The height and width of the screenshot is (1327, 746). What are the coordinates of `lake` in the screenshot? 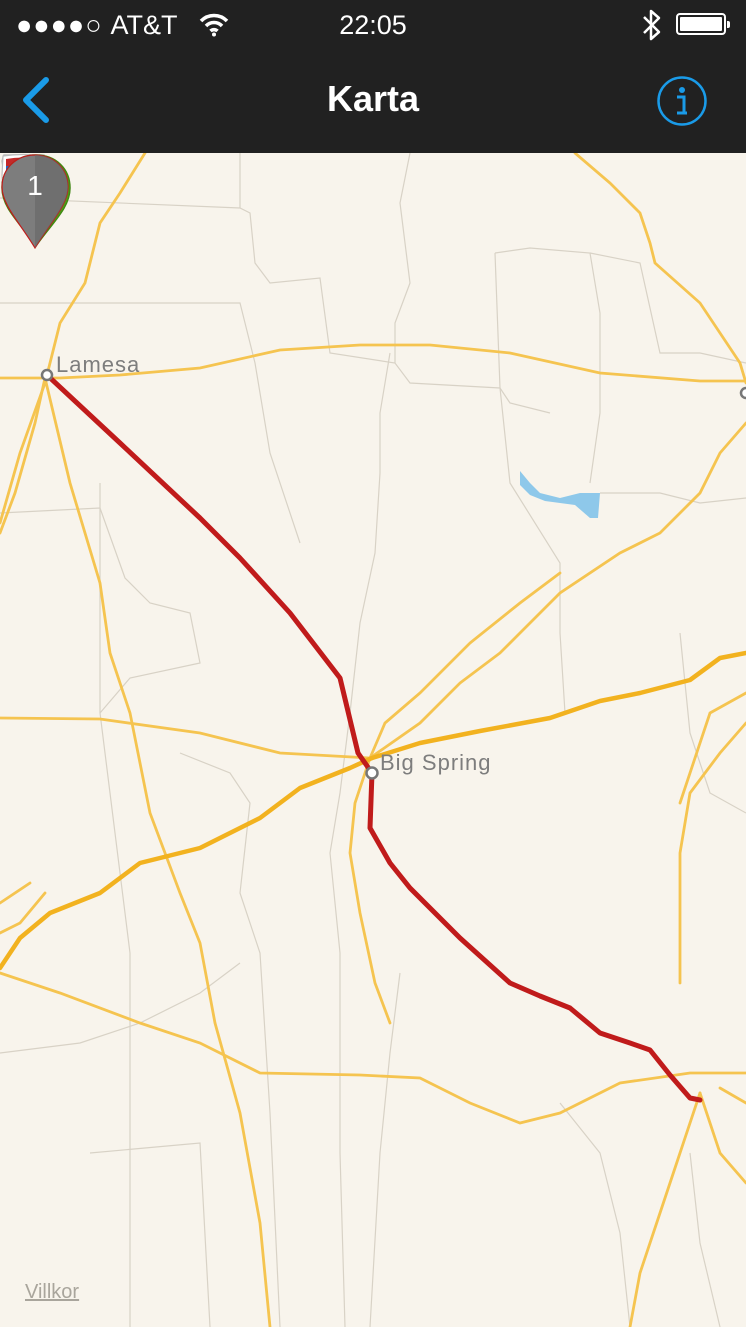 It's located at (560, 494).